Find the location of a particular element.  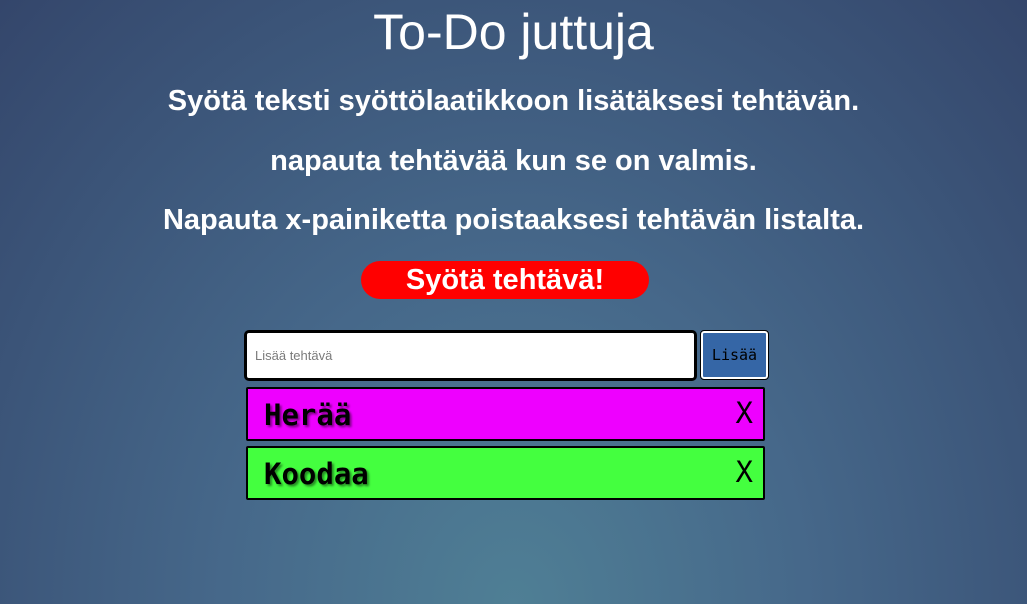

todo-list: Herää X Koodaa X is located at coordinates (505, 446).